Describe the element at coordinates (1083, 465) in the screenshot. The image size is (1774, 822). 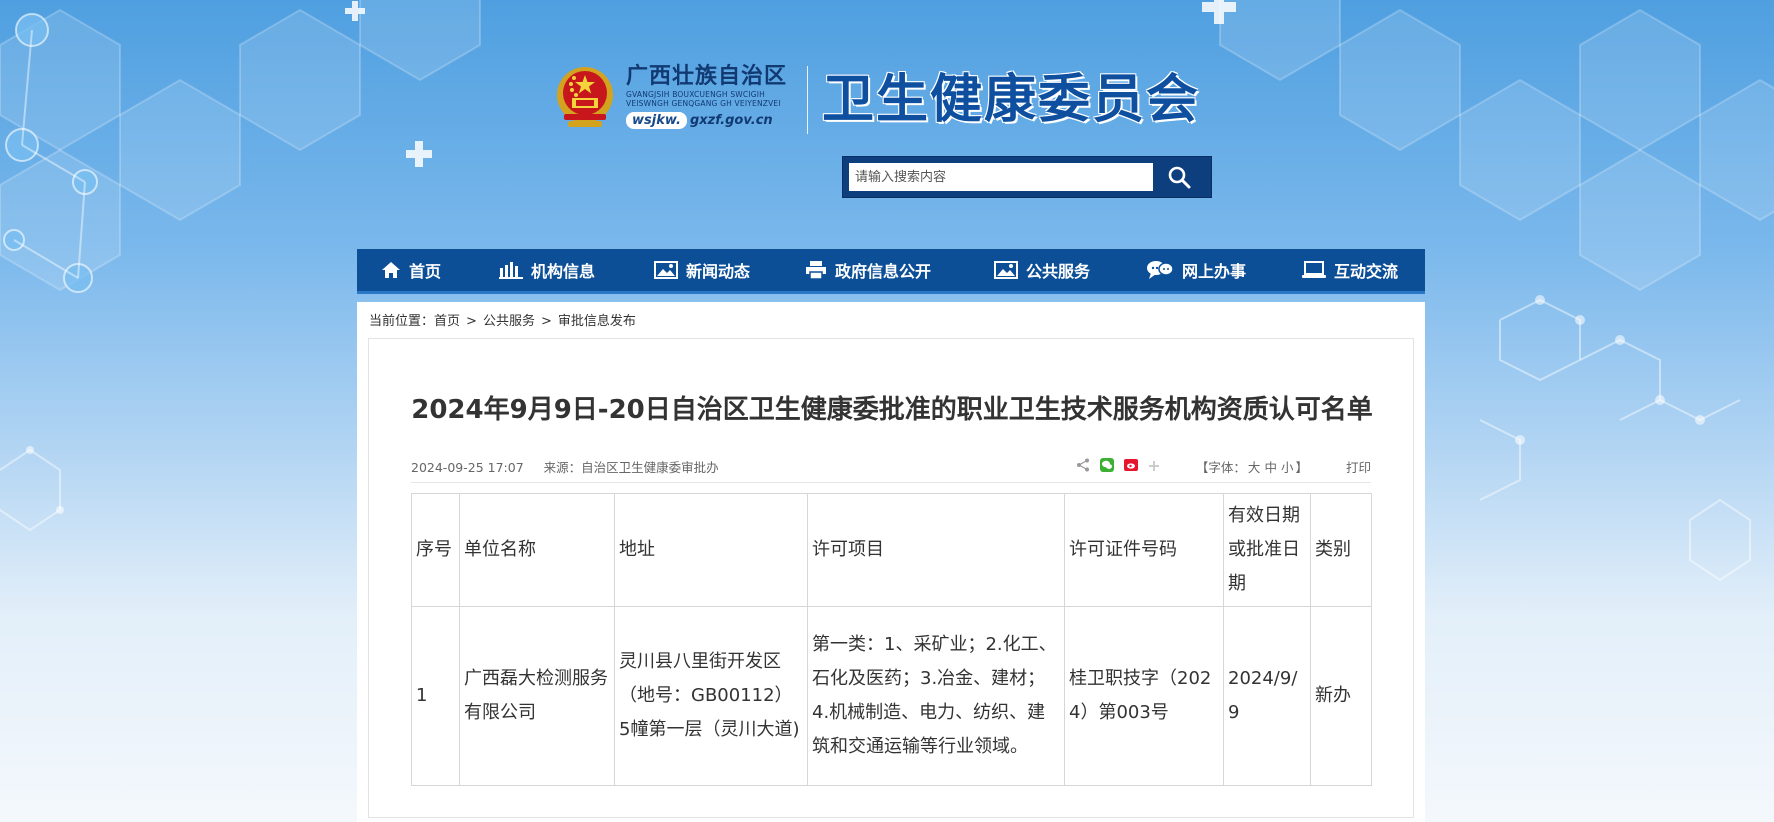
I see `share-icon` at that location.